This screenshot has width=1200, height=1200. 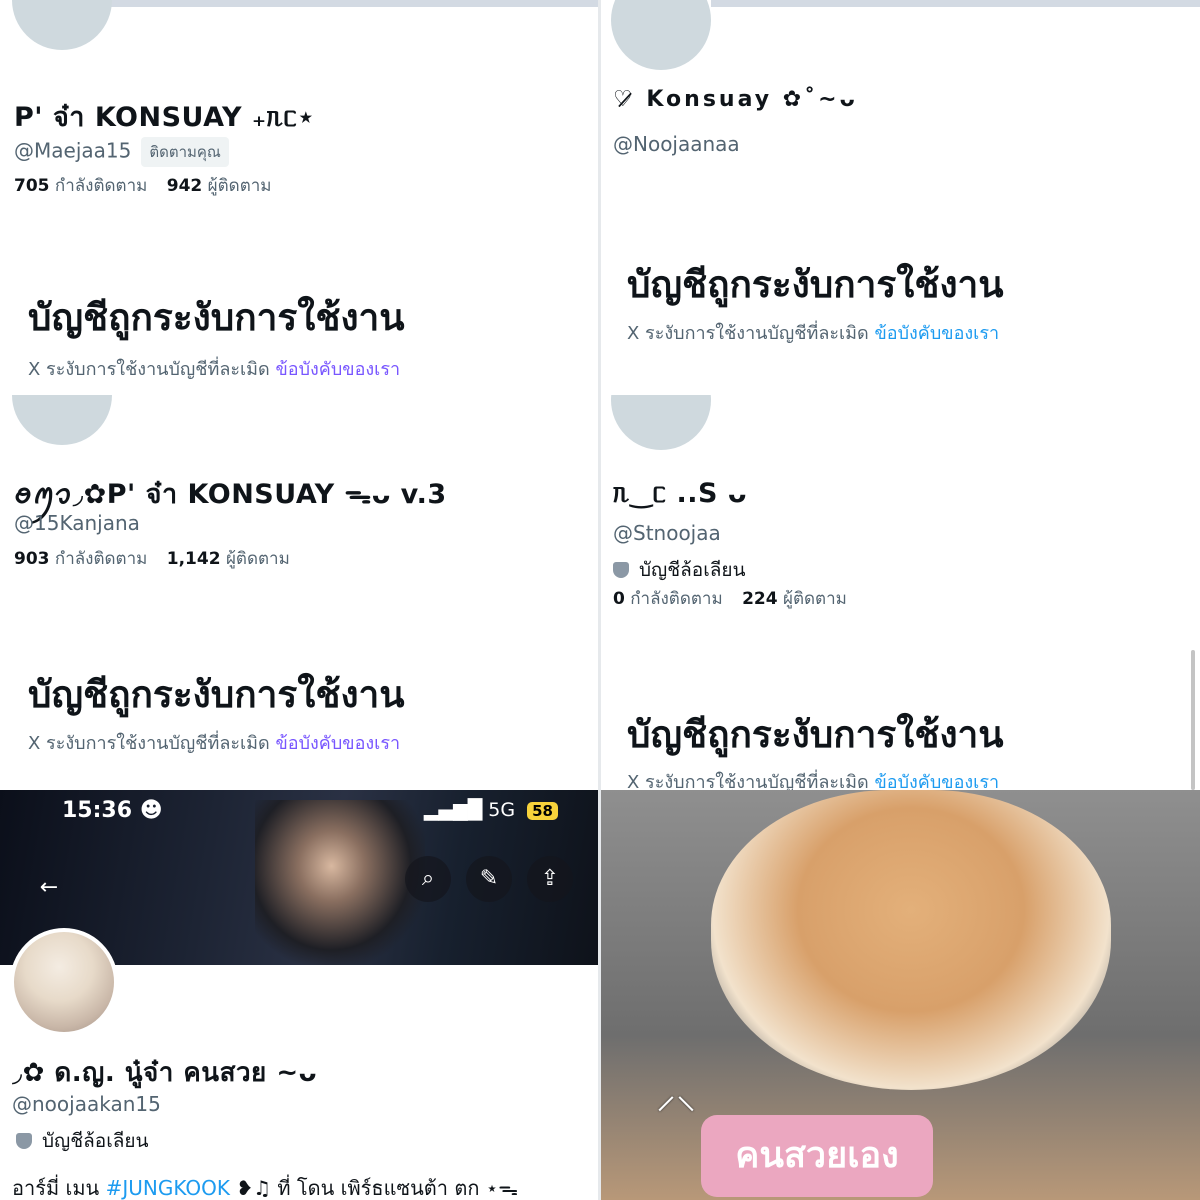 I want to click on profile-handle: @Maejaa15 ติดตามคุณ, so click(x=121, y=152).